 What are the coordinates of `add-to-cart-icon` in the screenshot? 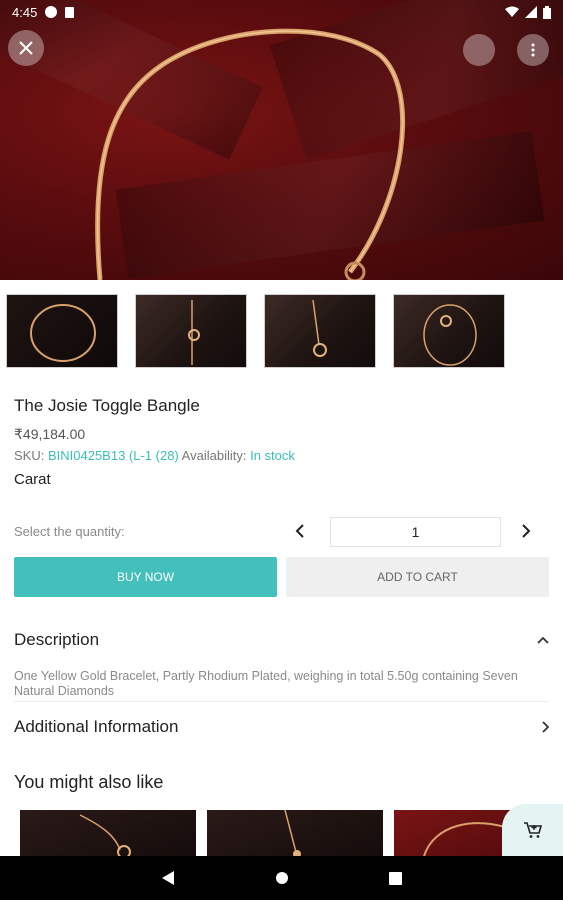 It's located at (532, 830).